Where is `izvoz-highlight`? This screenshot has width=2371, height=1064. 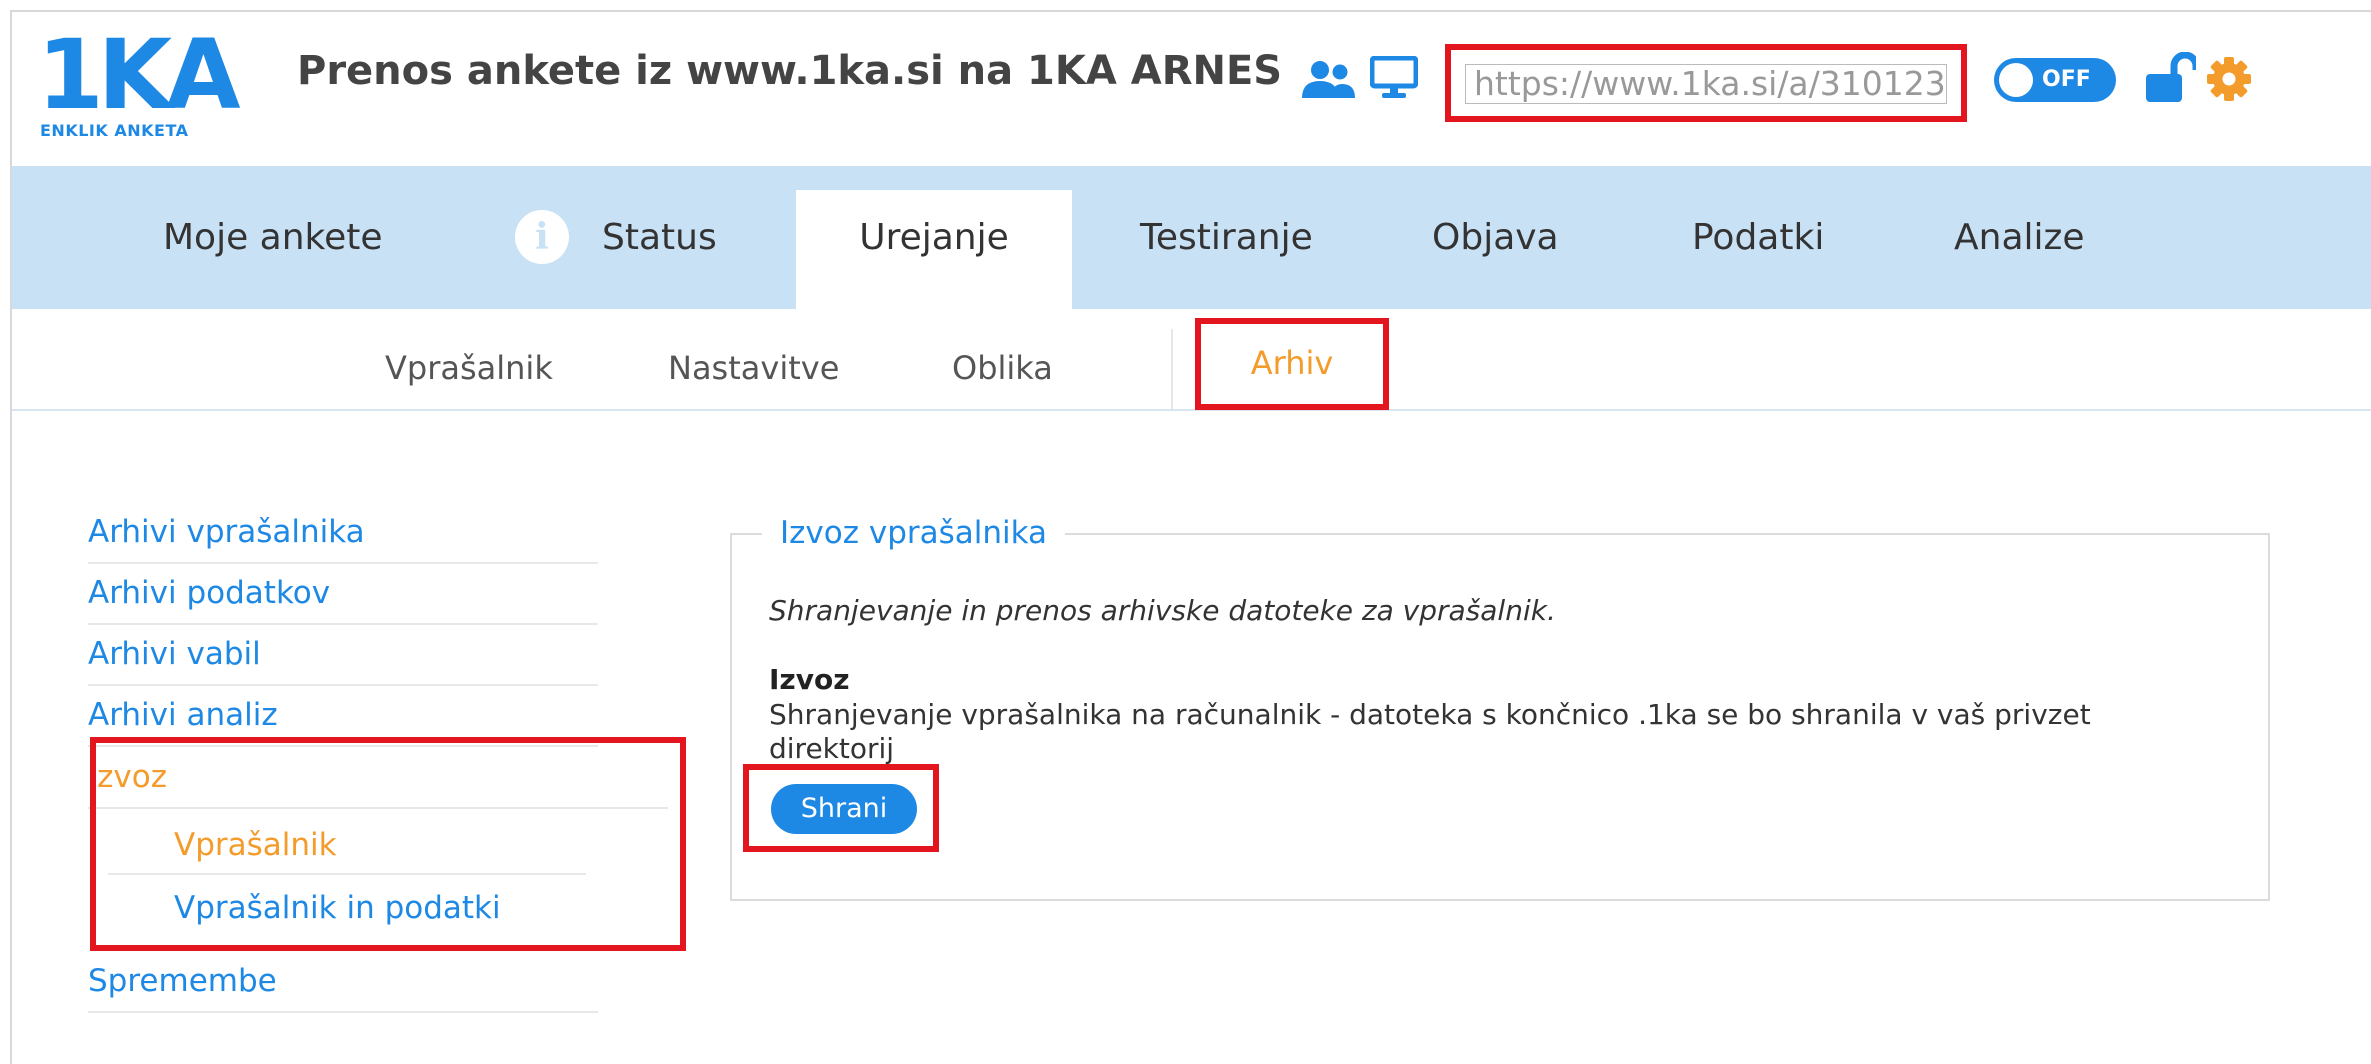 izvoz-highlight is located at coordinates (388, 844).